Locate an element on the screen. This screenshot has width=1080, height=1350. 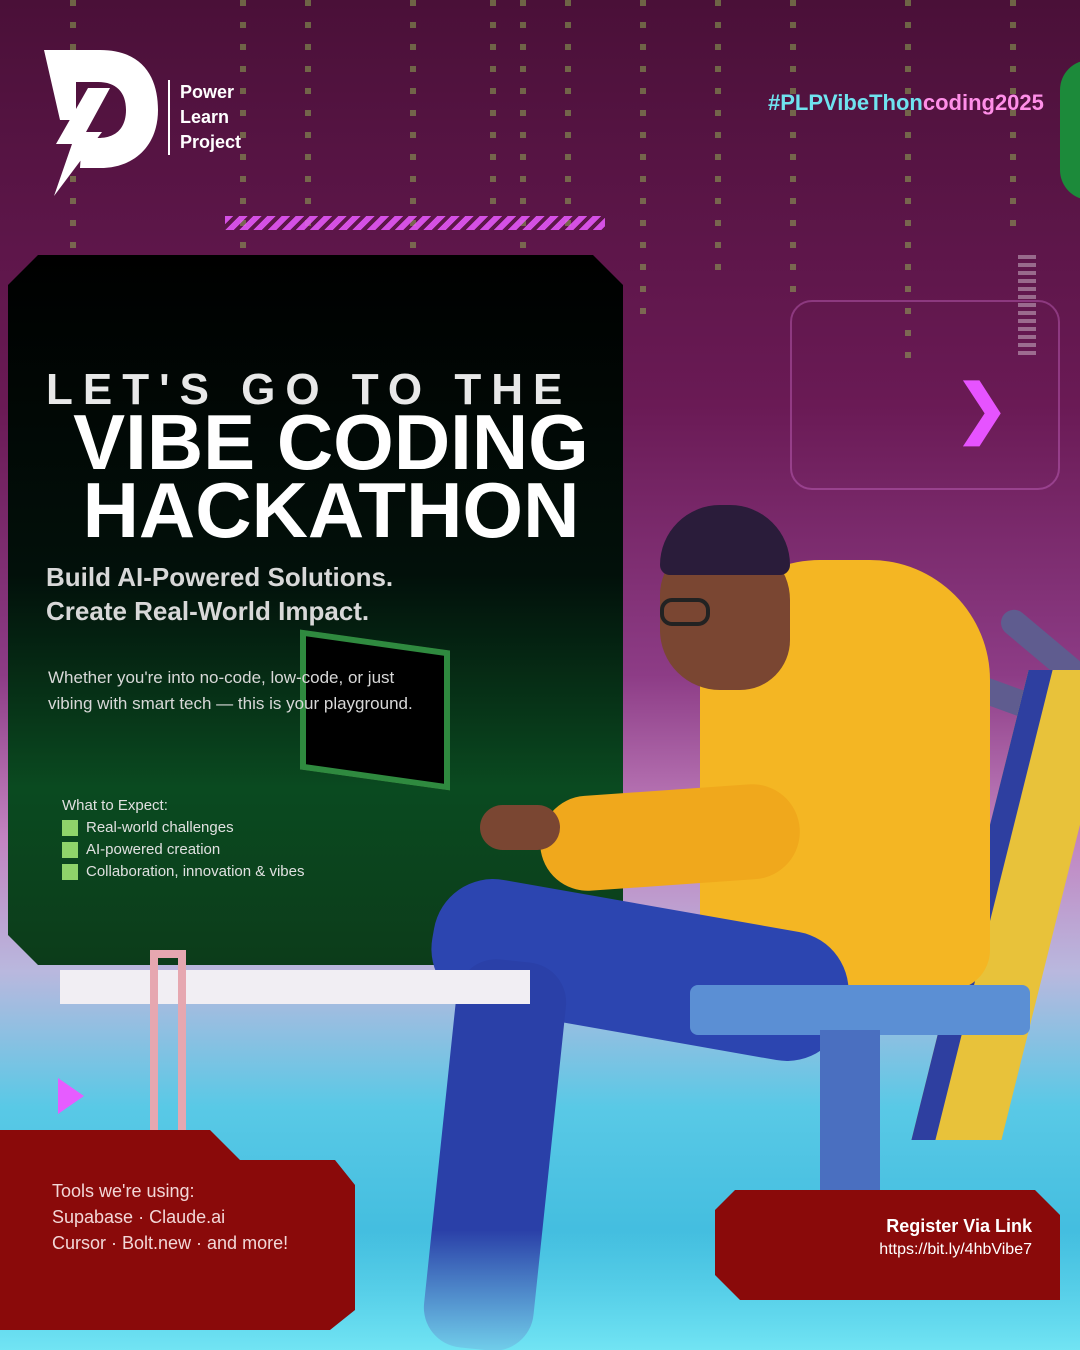
logo-line: Project is located at coordinates (211, 142).